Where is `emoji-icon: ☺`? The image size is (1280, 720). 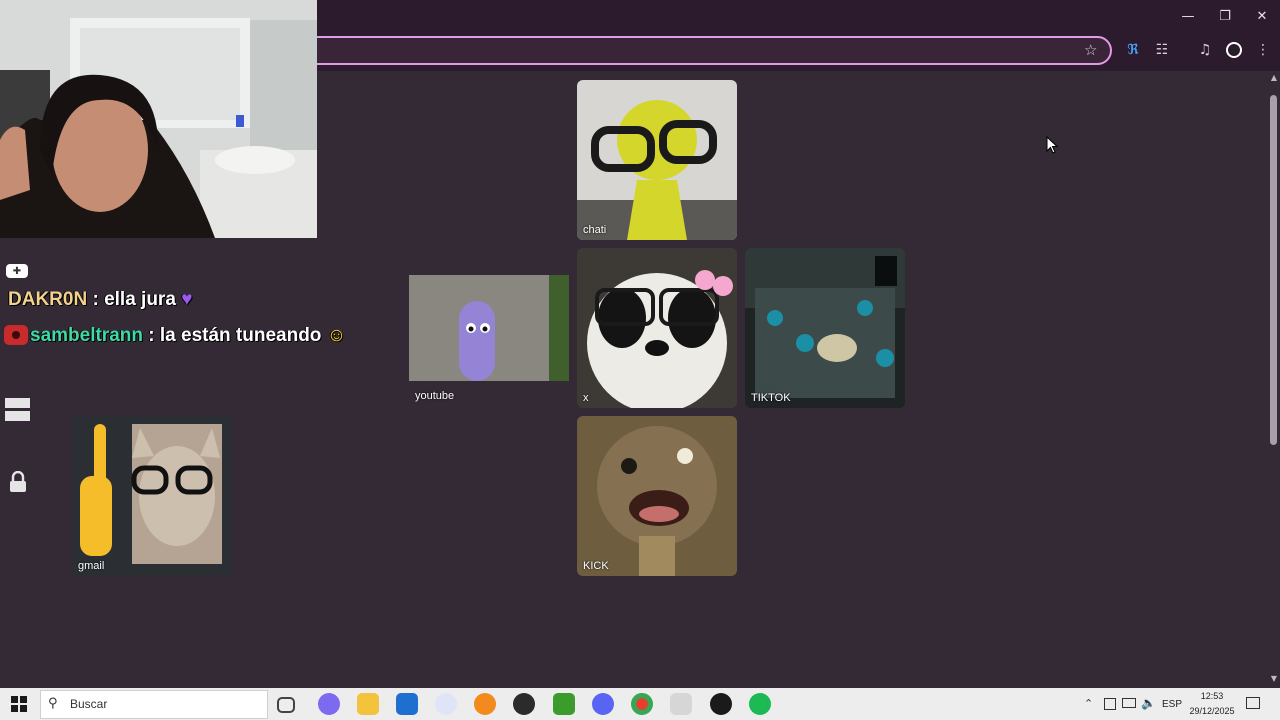 emoji-icon: ☺ is located at coordinates (336, 335).